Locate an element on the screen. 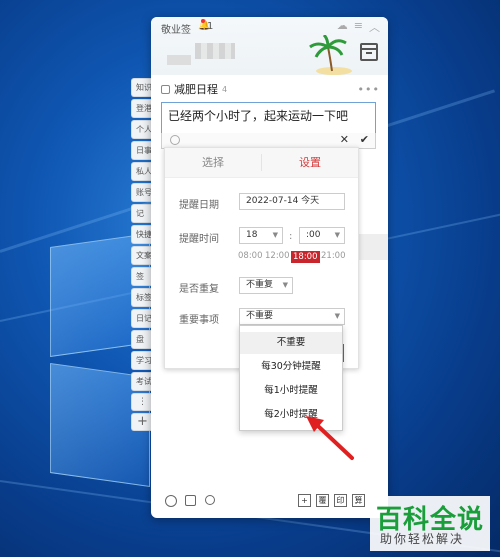  reminder-date-label: 提醒日期 is located at coordinates (199, 205).